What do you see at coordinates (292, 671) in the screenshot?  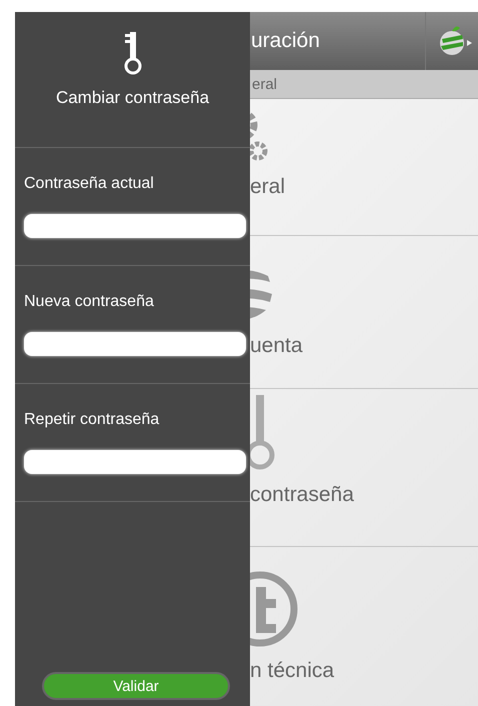 I see `menu-item-label: n técnica` at bounding box center [292, 671].